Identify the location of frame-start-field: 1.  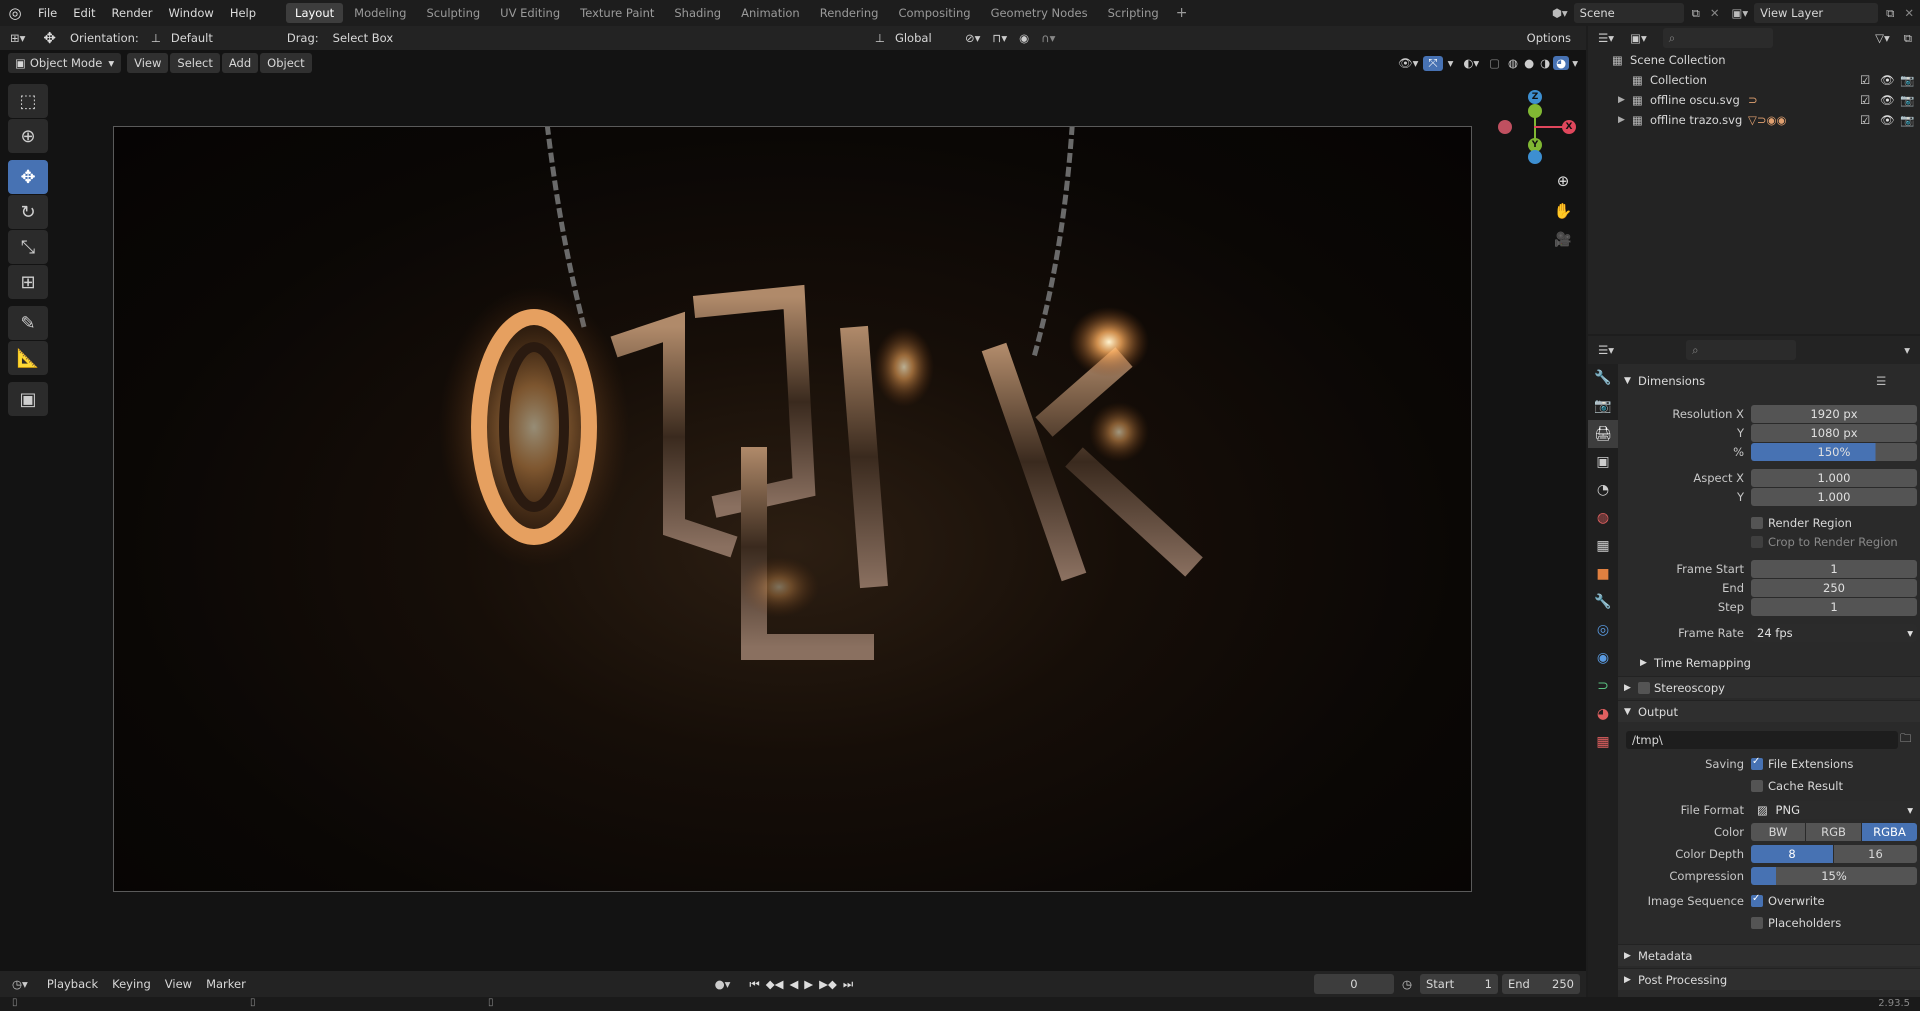
(1834, 569).